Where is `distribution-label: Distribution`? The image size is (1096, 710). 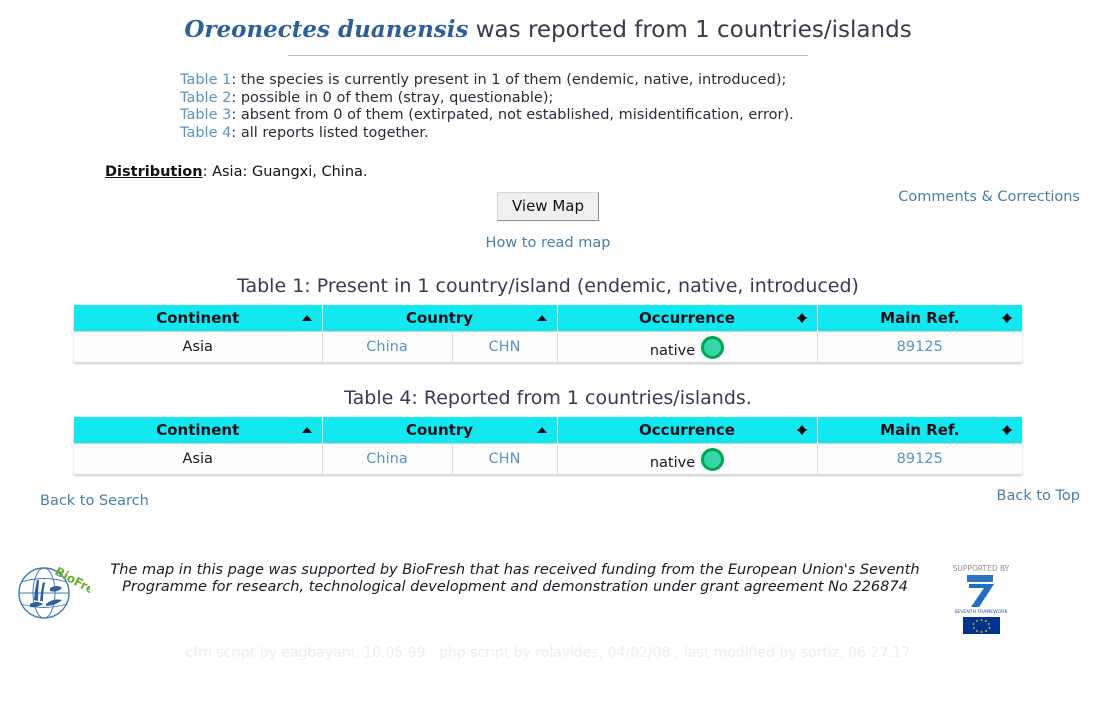 distribution-label: Distribution is located at coordinates (154, 172).